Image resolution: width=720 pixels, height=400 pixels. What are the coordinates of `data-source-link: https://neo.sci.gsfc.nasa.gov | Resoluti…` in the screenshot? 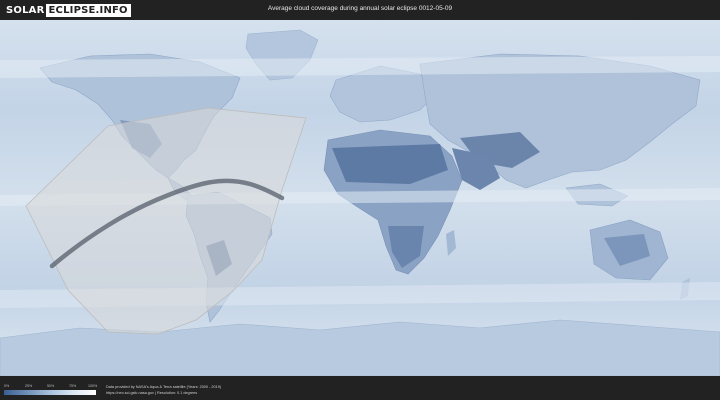 It's located at (151, 393).